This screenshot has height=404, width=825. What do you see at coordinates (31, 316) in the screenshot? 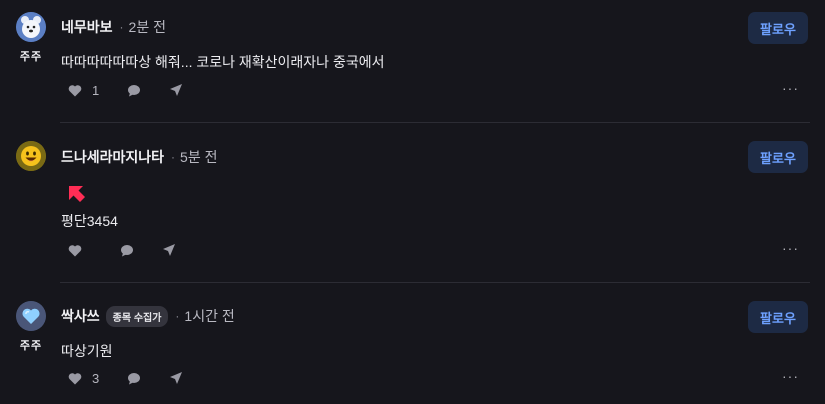
I see `blue-heart-icon` at bounding box center [31, 316].